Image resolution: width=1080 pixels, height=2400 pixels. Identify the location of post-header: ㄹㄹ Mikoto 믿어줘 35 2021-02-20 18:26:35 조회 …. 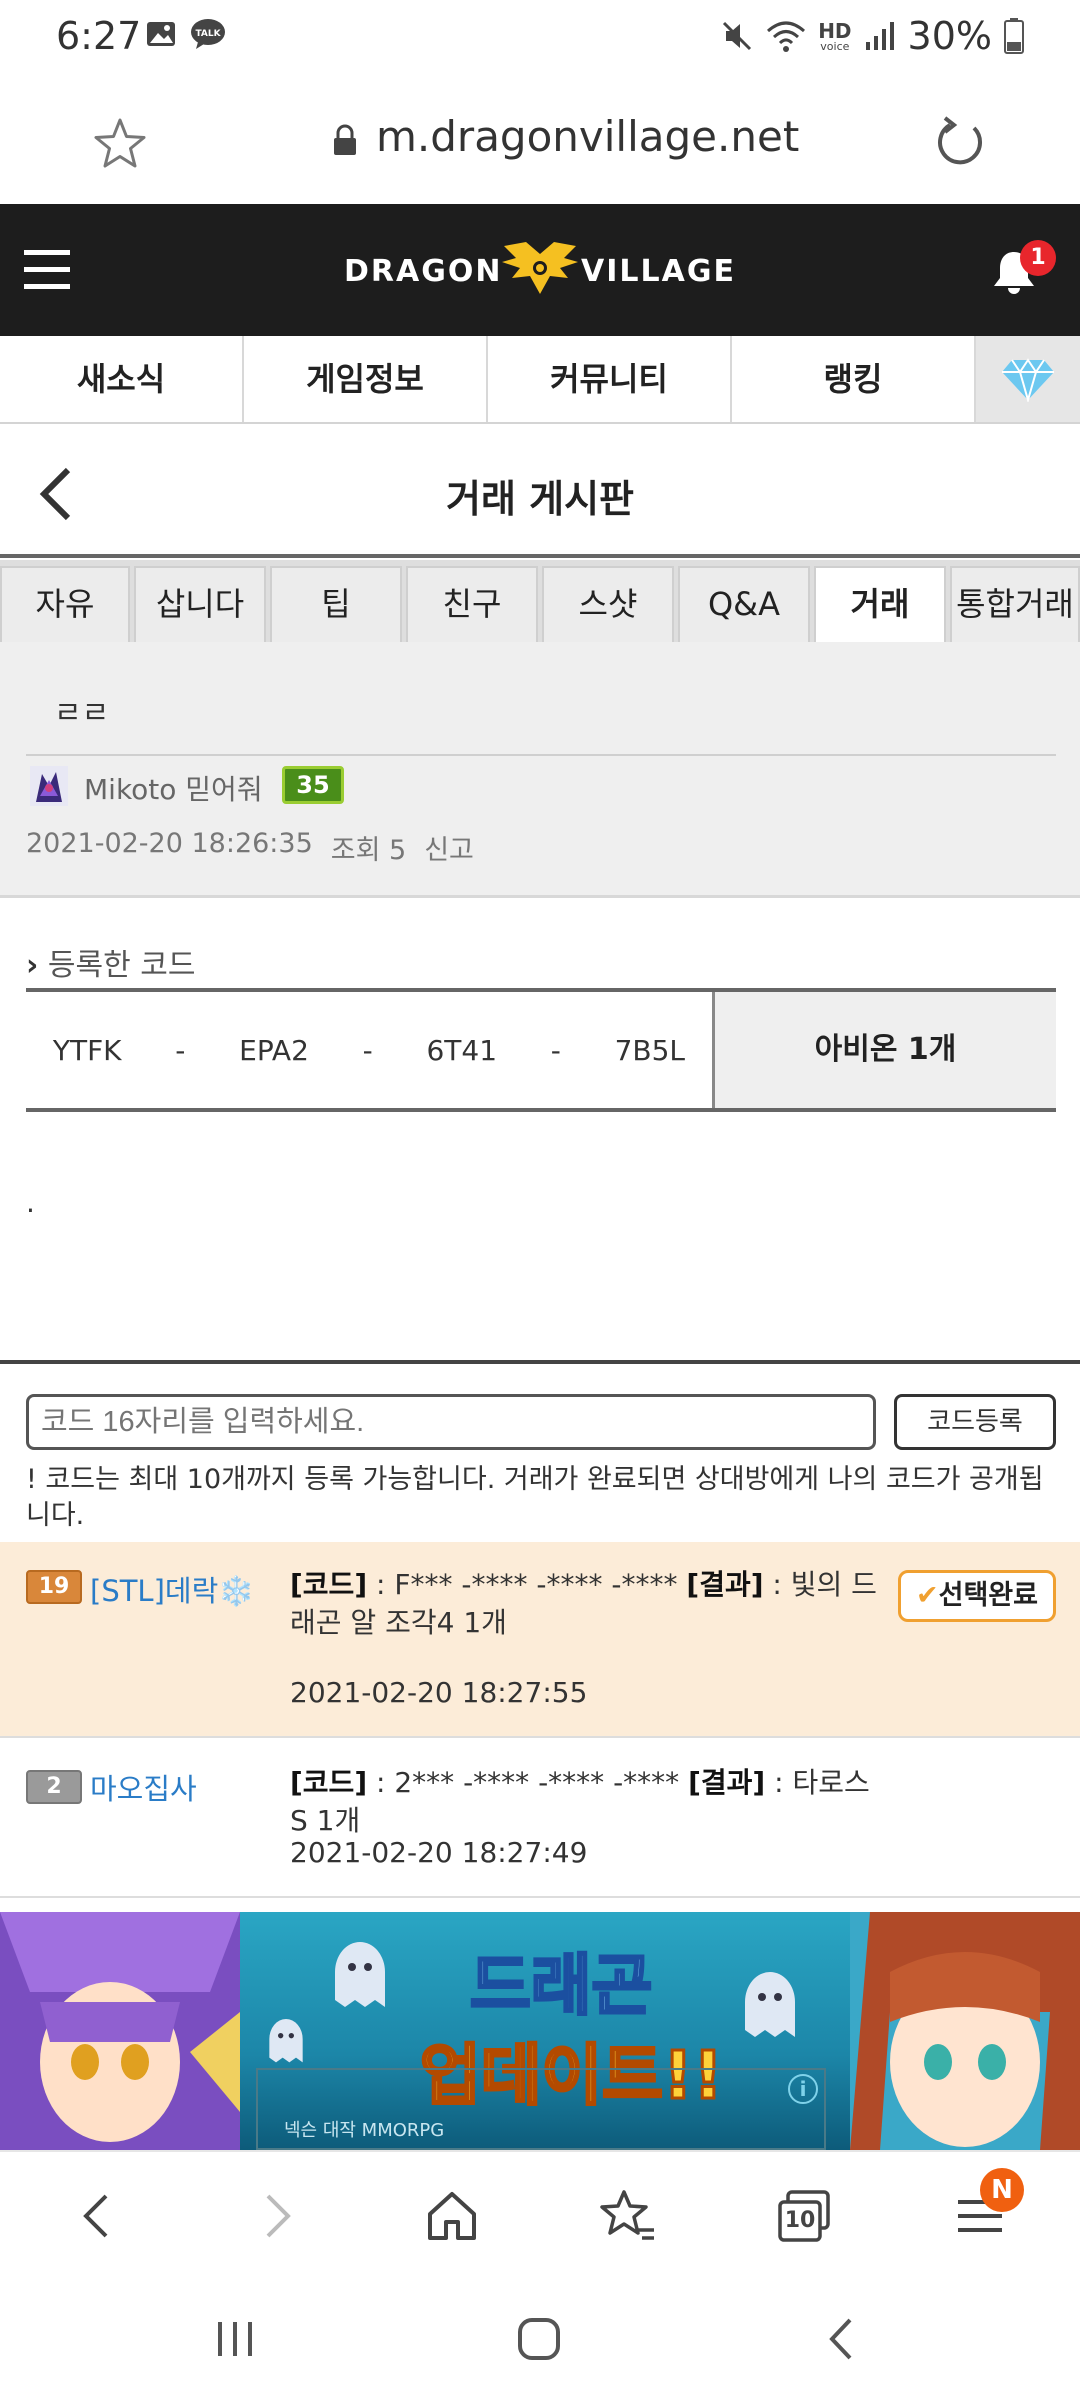
(540, 770).